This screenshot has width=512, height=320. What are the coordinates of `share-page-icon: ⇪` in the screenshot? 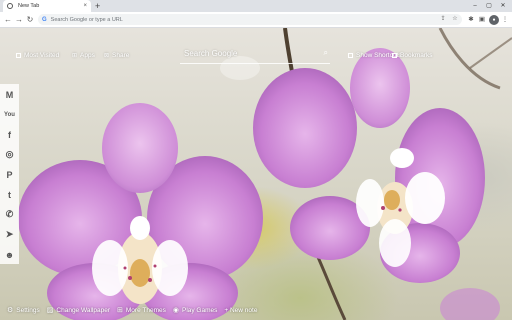 It's located at (443, 19).